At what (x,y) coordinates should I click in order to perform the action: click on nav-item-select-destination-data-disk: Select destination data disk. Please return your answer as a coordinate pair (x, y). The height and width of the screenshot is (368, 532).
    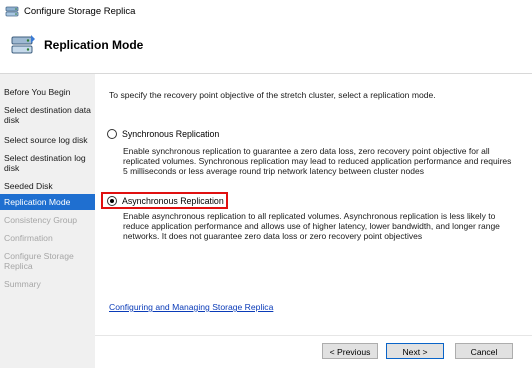
    Looking at the image, I should click on (48, 115).